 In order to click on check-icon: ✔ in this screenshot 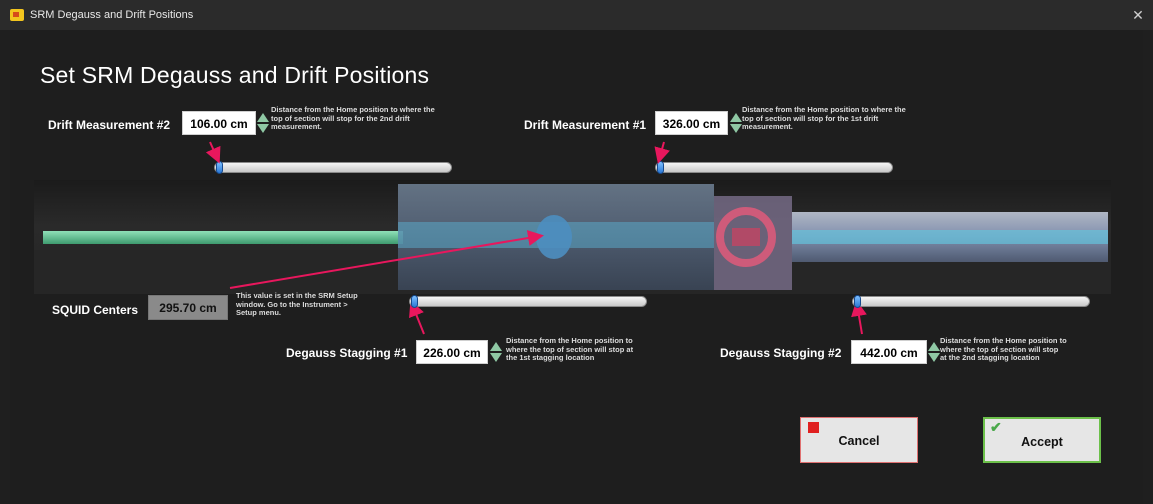, I will do `click(996, 427)`.